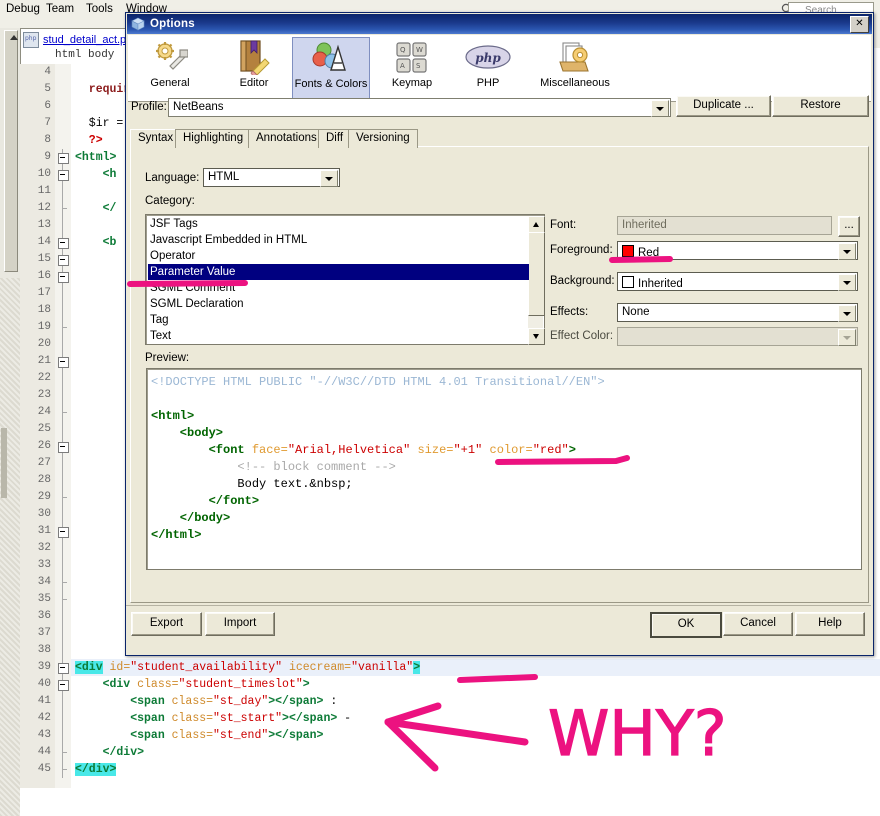 The image size is (880, 816). What do you see at coordinates (575, 68) in the screenshot?
I see `options-tab-miscellaneous: Miscellaneous` at bounding box center [575, 68].